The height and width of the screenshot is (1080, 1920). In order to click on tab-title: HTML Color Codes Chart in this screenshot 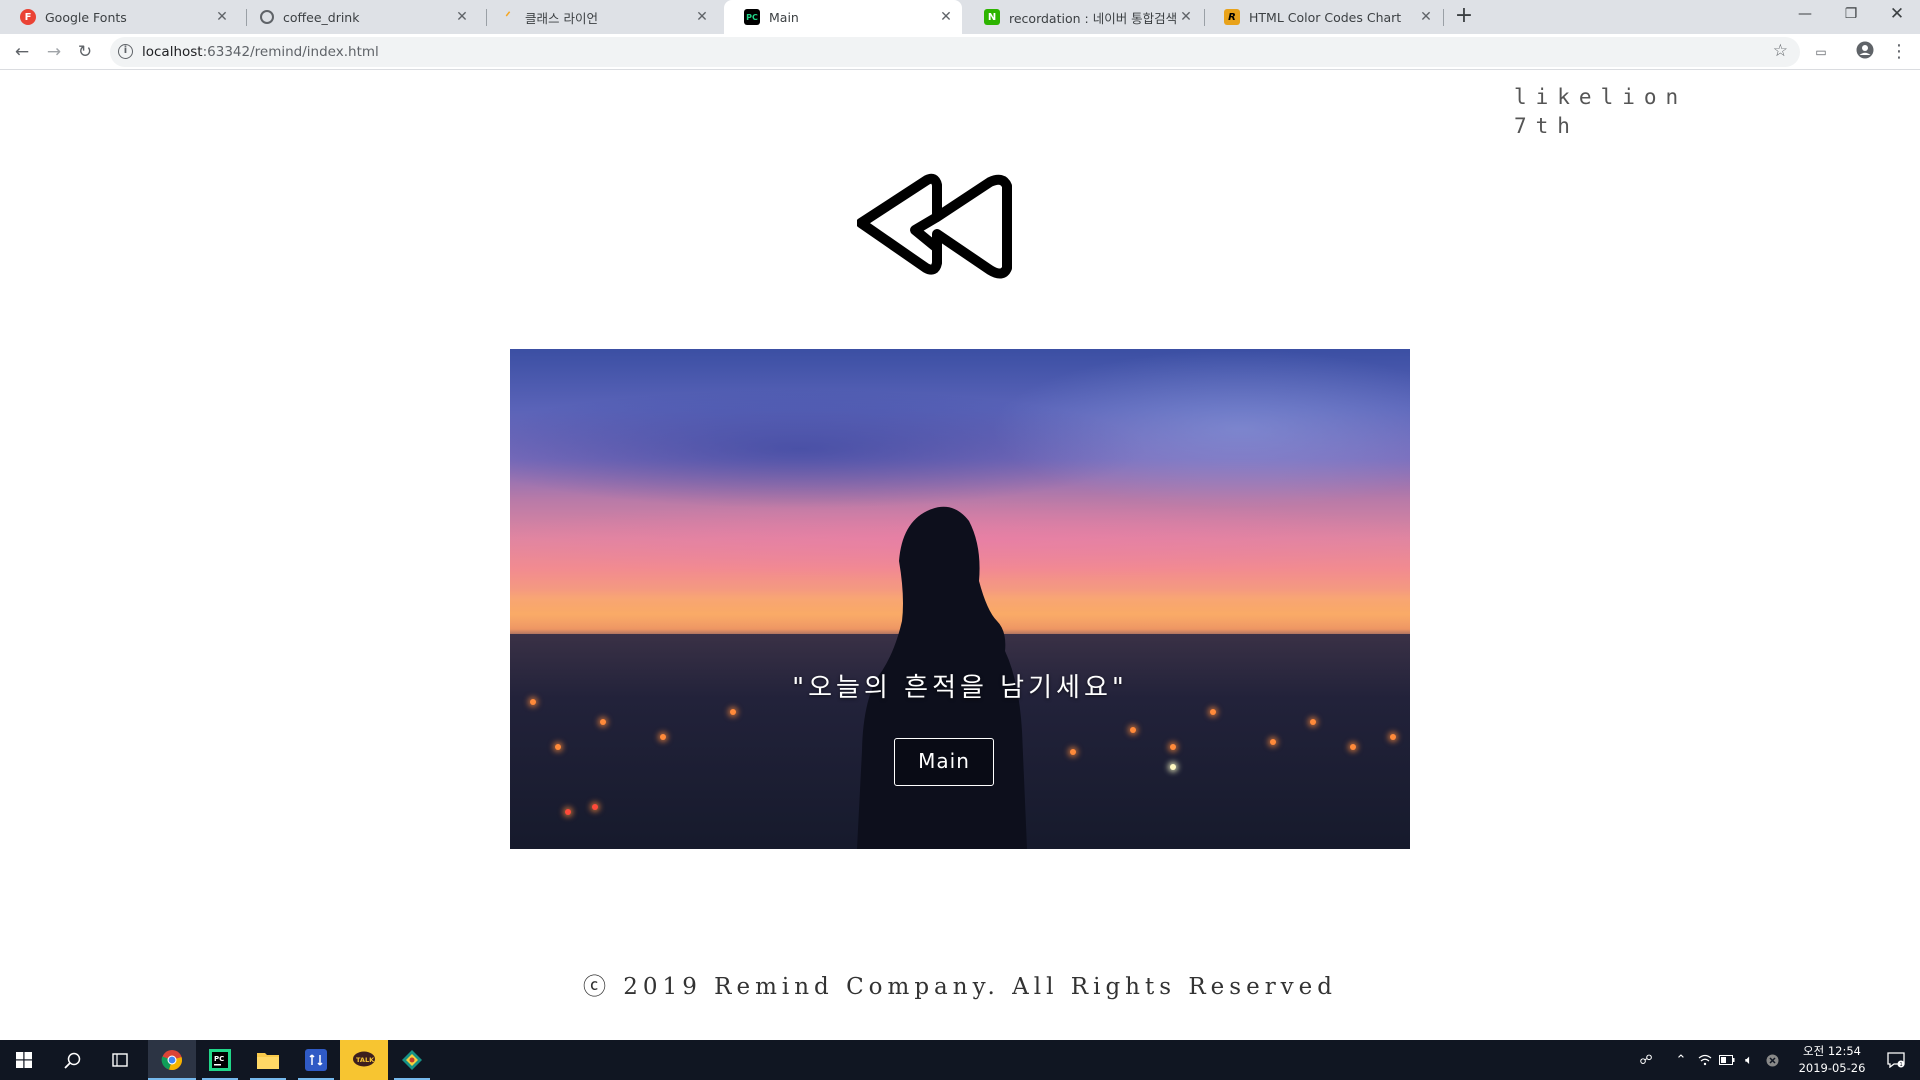, I will do `click(1325, 17)`.